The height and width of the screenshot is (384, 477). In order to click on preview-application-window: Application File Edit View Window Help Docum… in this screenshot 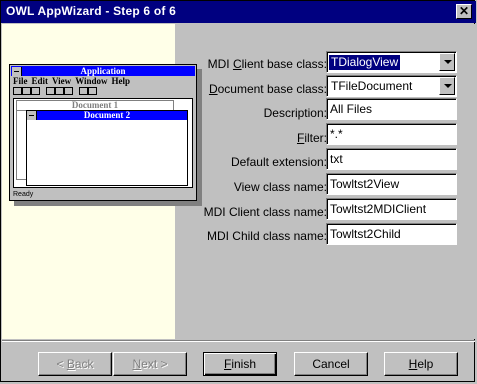, I will do `click(103, 132)`.